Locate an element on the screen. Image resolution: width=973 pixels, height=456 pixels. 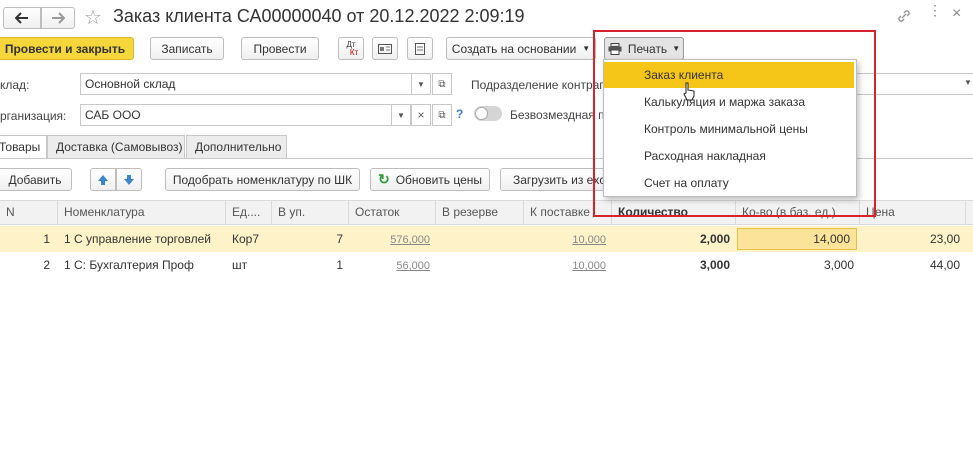
warehouse-field: Основной склад is located at coordinates (248, 84).